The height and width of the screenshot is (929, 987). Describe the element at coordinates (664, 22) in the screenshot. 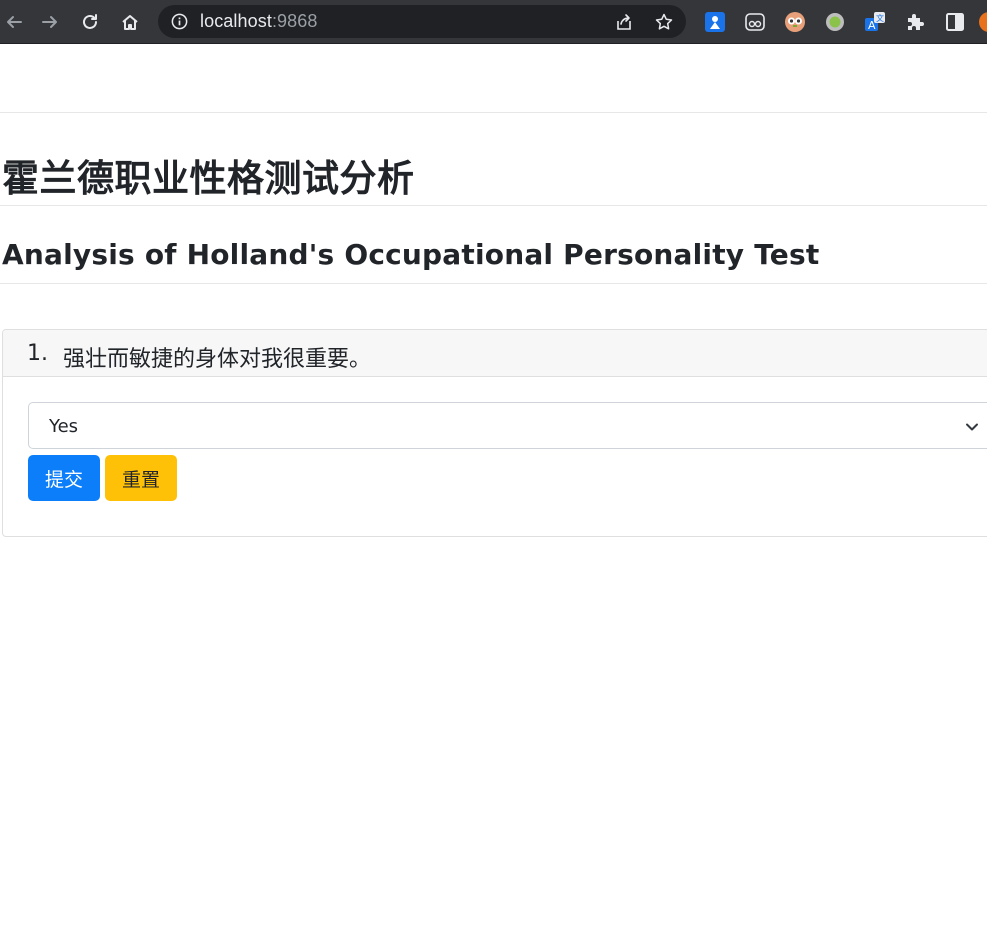

I see `bookmark-star-icon` at that location.